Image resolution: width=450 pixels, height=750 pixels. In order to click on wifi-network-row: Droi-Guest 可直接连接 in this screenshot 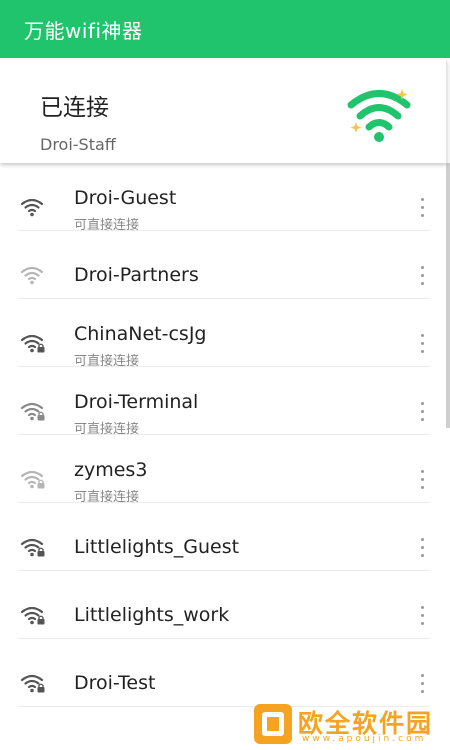, I will do `click(223, 198)`.